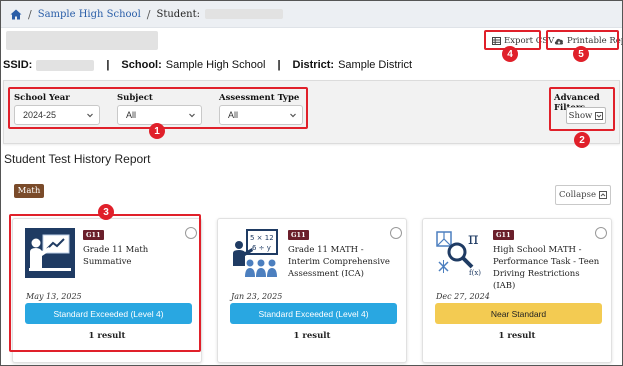  What do you see at coordinates (581, 54) in the screenshot?
I see `annotation-number-5: 5` at bounding box center [581, 54].